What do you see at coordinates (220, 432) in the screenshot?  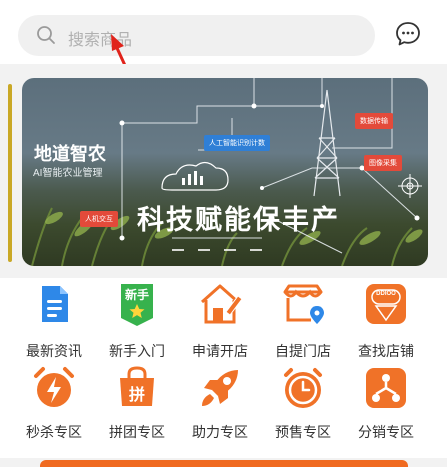 I see `menu-item-label: 助力专区` at bounding box center [220, 432].